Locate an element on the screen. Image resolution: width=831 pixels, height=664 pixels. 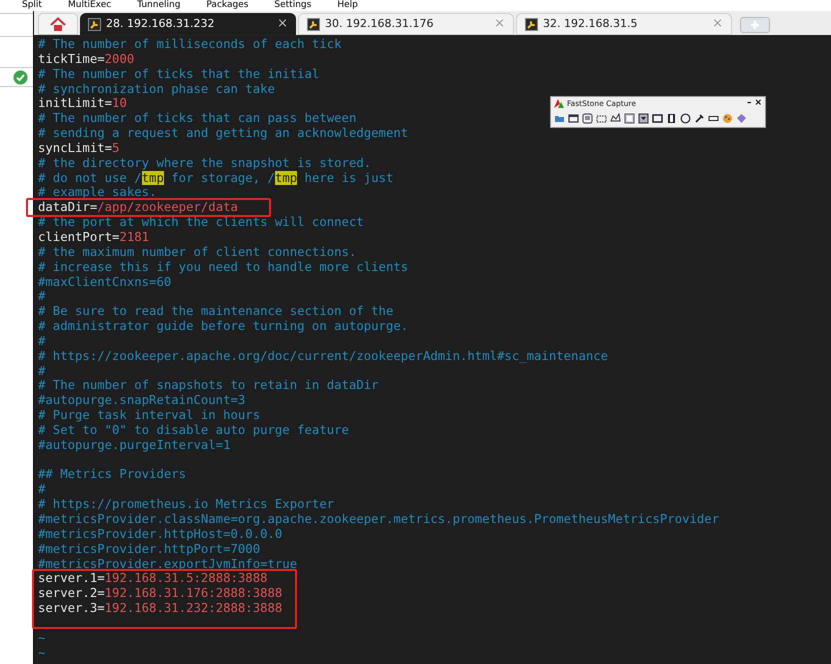
tab-label: 32. 192.168.31.5 is located at coordinates (590, 24).